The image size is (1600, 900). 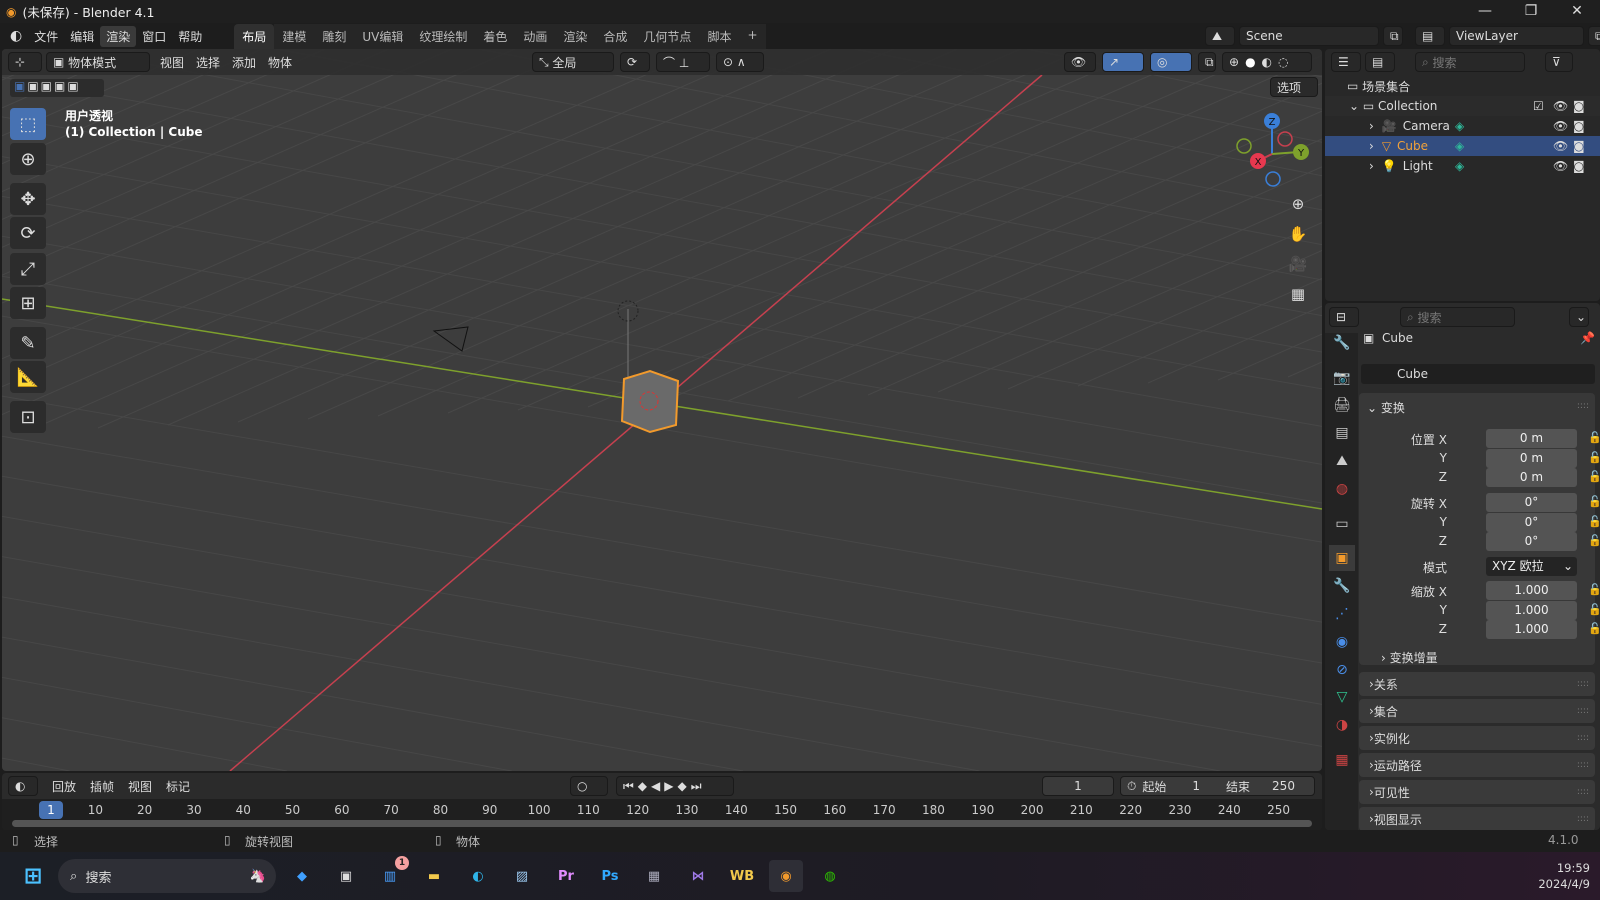 I want to click on properties-tab-tool-icon: 🔧, so click(x=1342, y=343).